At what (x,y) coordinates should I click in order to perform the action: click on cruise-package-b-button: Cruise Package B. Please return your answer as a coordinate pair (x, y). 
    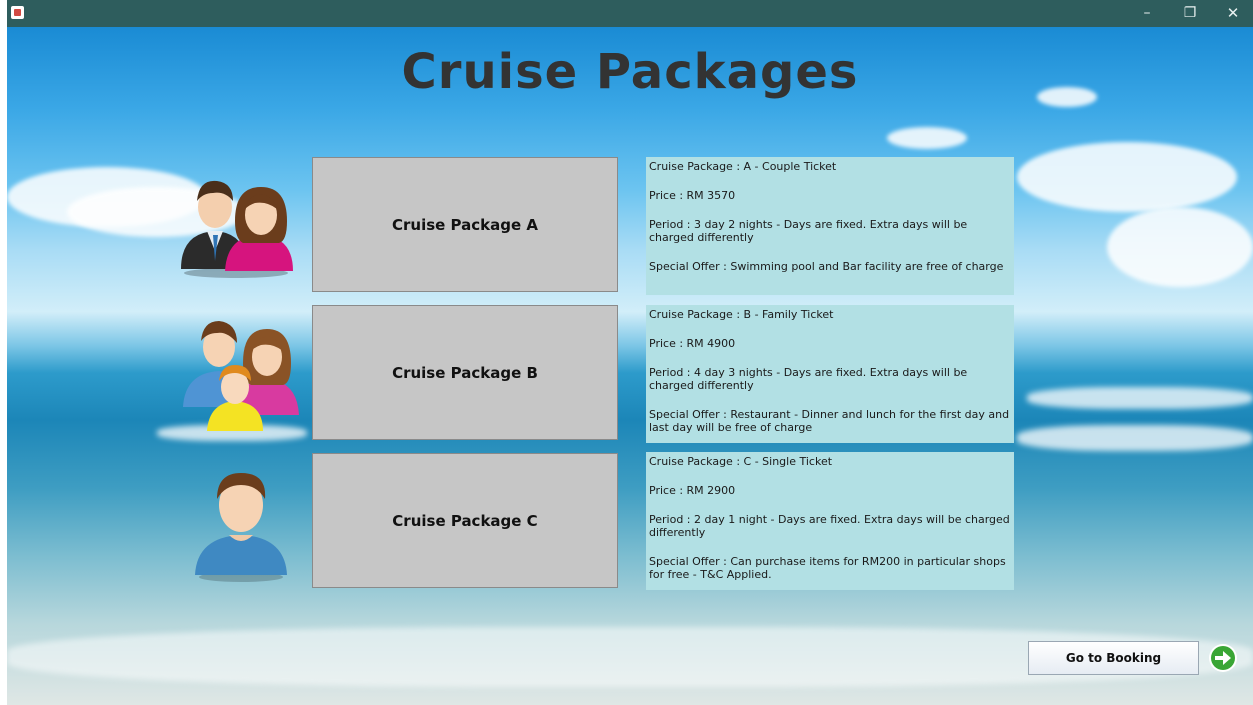
    Looking at the image, I should click on (465, 372).